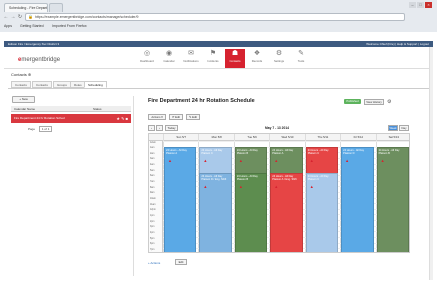 The width and height of the screenshot is (437, 285). I want to click on bookmark-imported: Imported From Firefox, so click(69, 26).